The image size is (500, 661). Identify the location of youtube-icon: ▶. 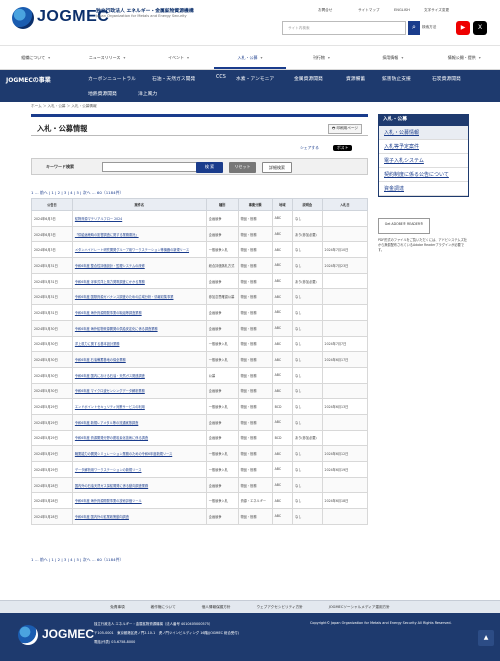
(463, 28).